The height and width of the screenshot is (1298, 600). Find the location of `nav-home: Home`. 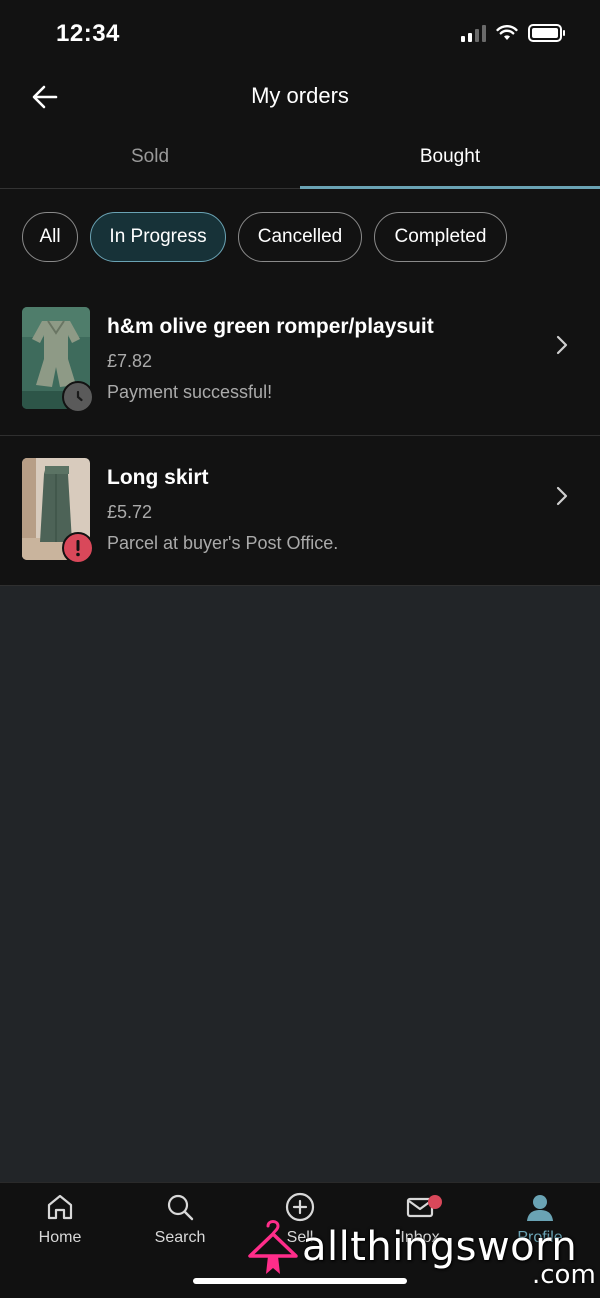

nav-home: Home is located at coordinates (60, 1219).